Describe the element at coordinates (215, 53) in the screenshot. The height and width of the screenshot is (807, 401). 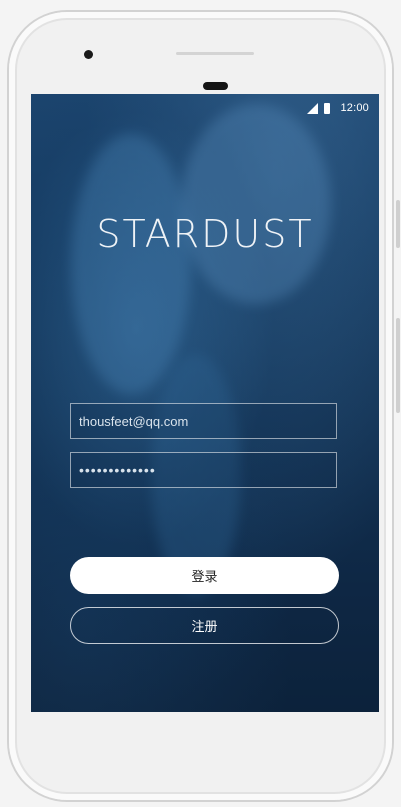
I see `speaker-grille` at that location.